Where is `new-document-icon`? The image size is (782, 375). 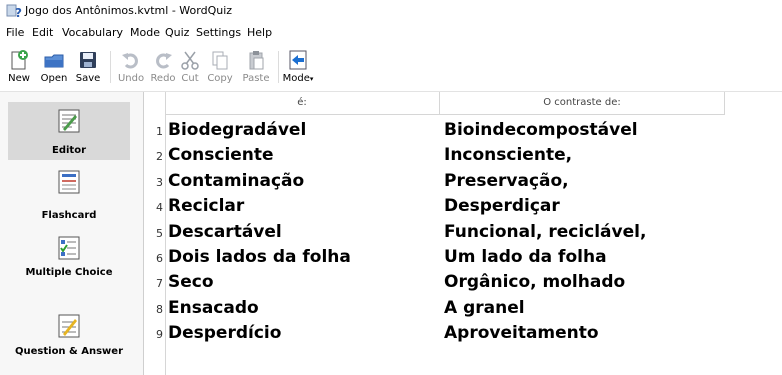 new-document-icon is located at coordinates (19, 60).